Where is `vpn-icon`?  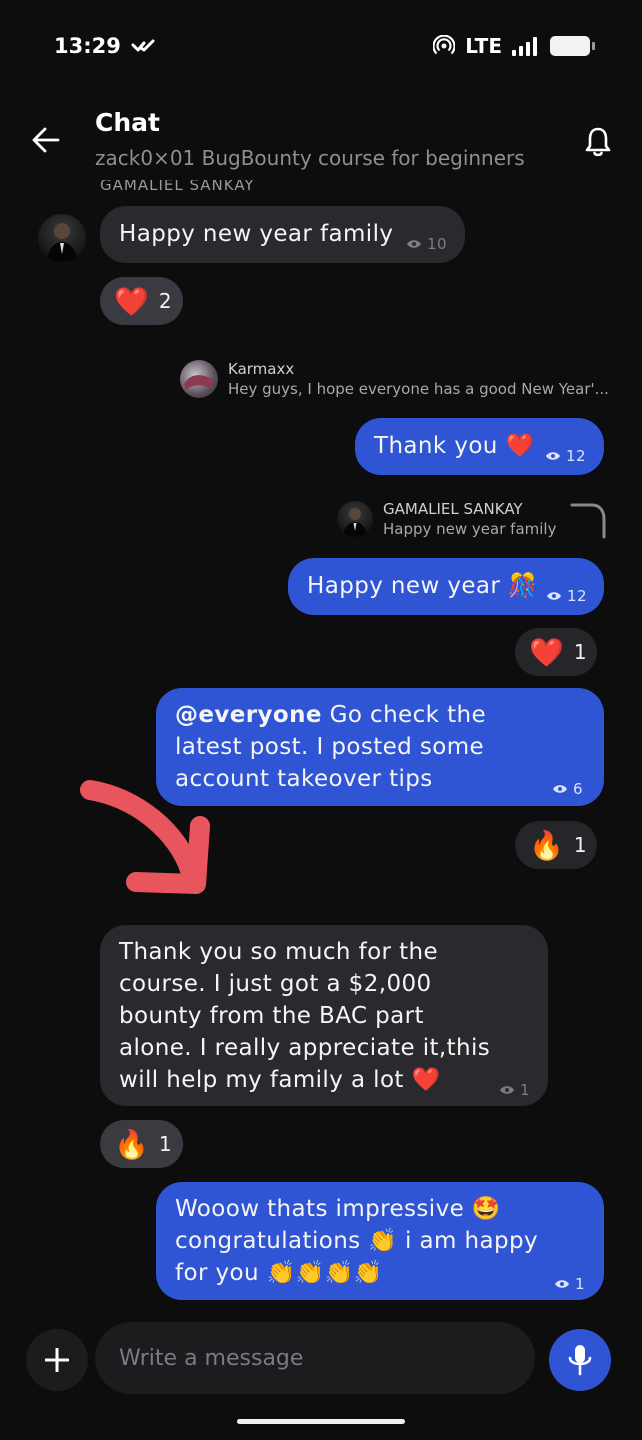 vpn-icon is located at coordinates (143, 45).